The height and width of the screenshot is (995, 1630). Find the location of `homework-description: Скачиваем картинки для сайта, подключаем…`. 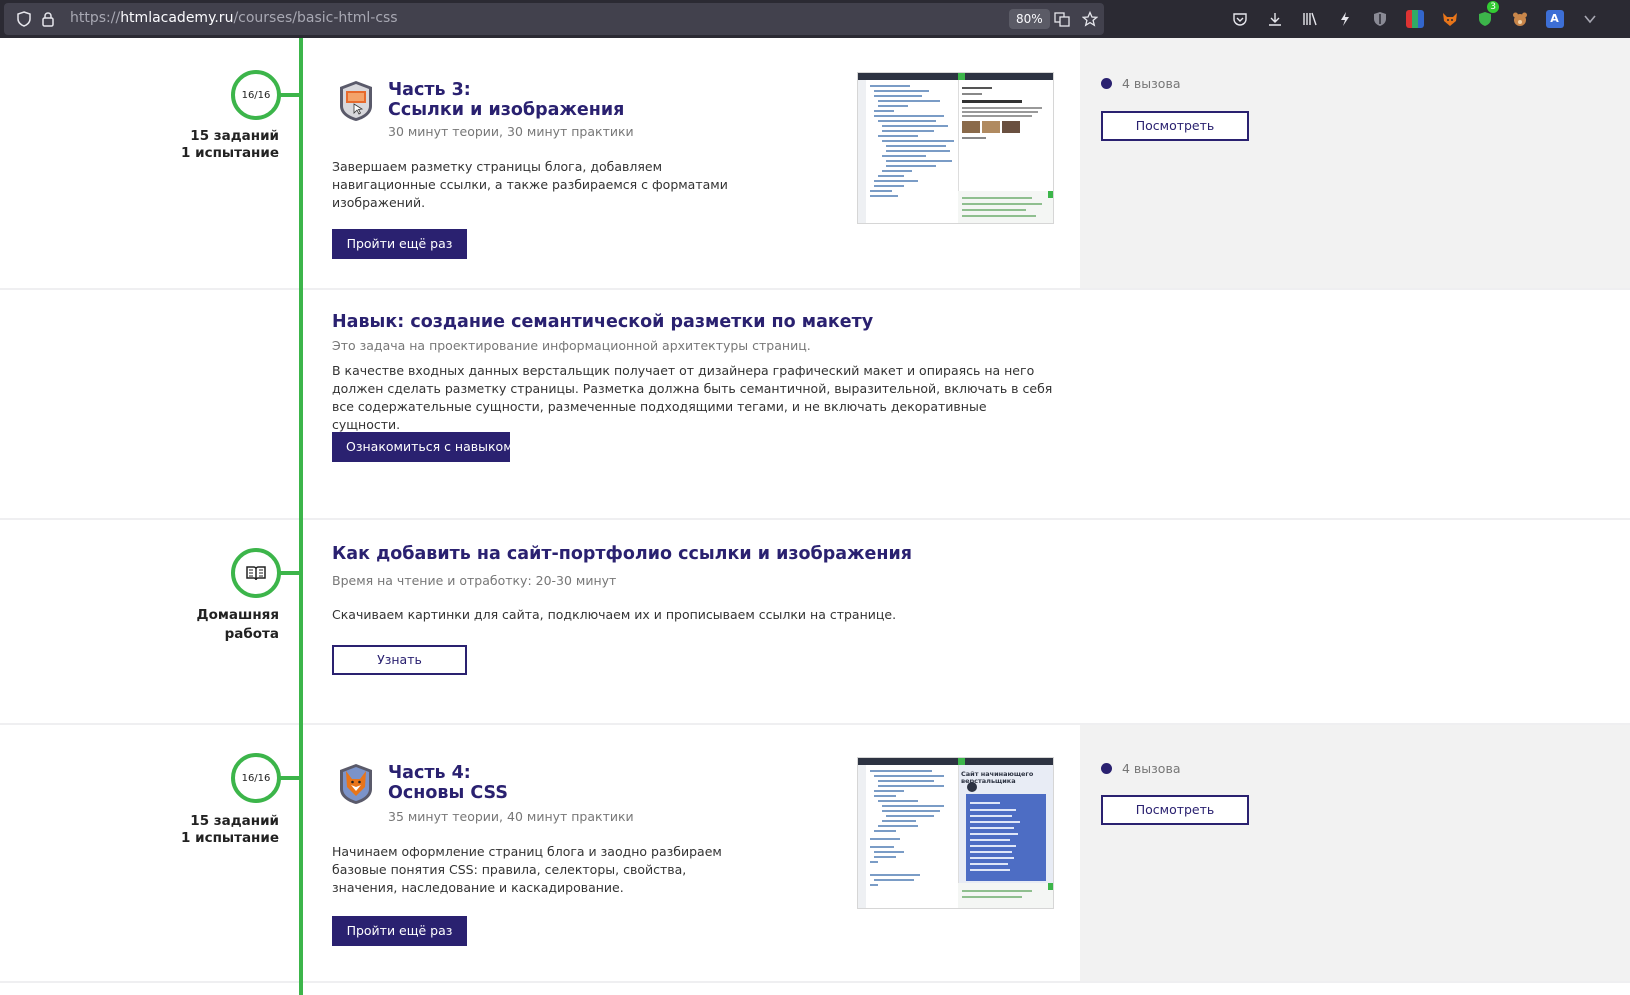

homework-description: Скачиваем картинки для сайта, подключаем… is located at coordinates (614, 614).